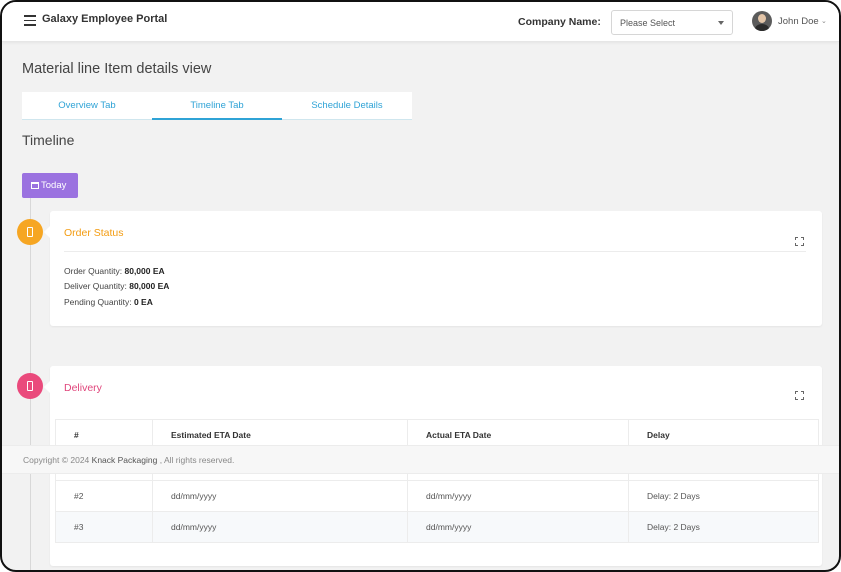 This screenshot has width=841, height=572. What do you see at coordinates (798, 21) in the screenshot?
I see `user-name: John Doe` at bounding box center [798, 21].